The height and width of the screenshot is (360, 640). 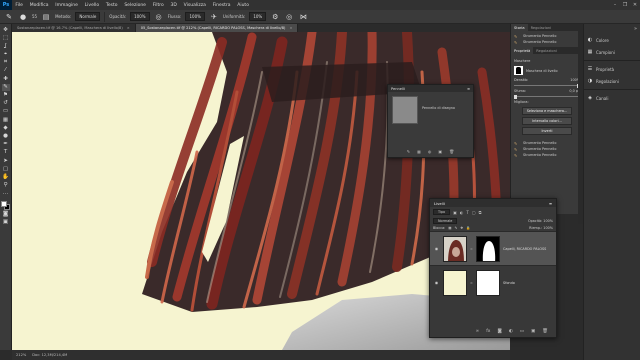 I want to click on menu-layer: Livello, so click(x=91, y=5).